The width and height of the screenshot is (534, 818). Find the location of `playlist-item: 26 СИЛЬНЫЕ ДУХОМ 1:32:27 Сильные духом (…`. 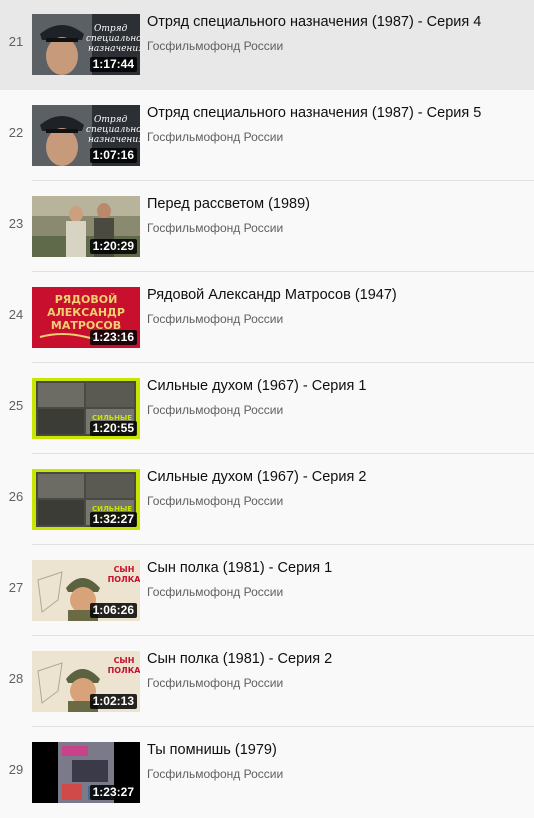

playlist-item: 26 СИЛЬНЫЕ ДУХОМ 1:32:27 Сильные духом (… is located at coordinates (267, 500).